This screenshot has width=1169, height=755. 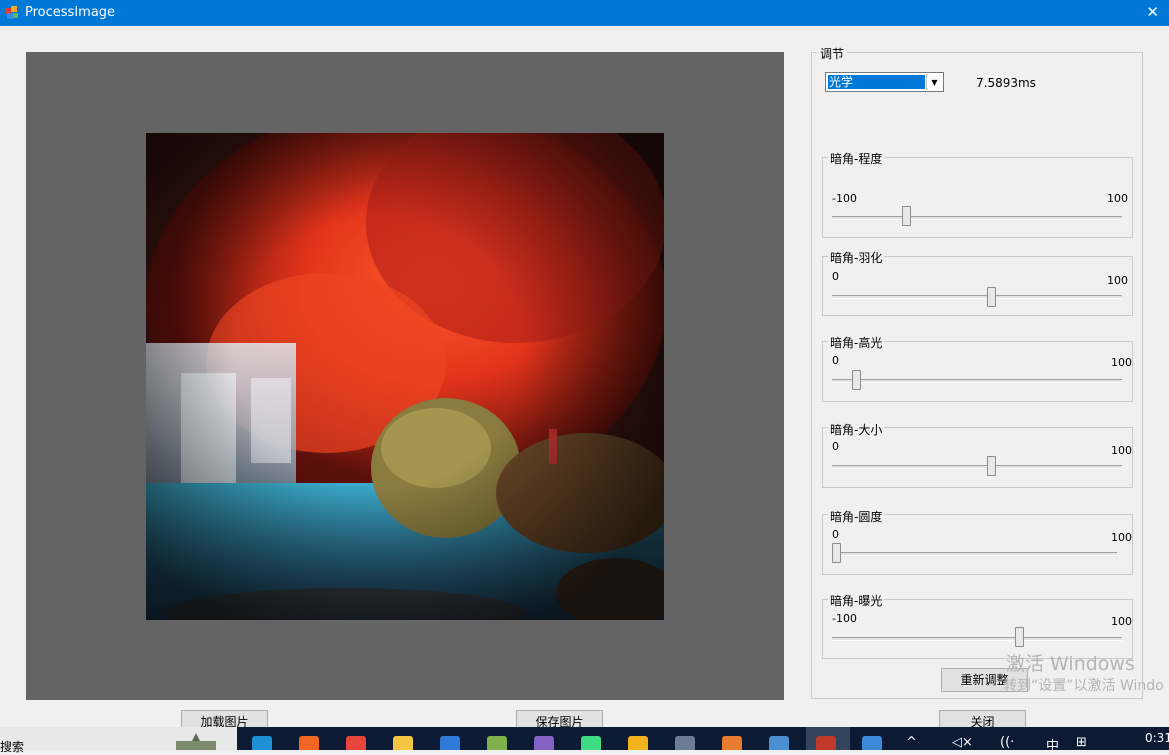 What do you see at coordinates (779, 743) in the screenshot?
I see `photo-viewer-icon` at bounding box center [779, 743].